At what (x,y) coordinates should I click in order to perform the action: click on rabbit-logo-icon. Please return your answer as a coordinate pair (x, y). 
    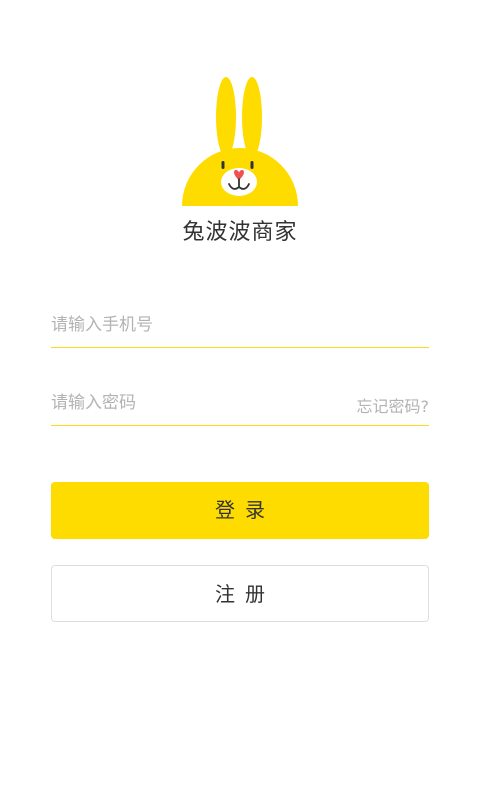
    Looking at the image, I should click on (240, 141).